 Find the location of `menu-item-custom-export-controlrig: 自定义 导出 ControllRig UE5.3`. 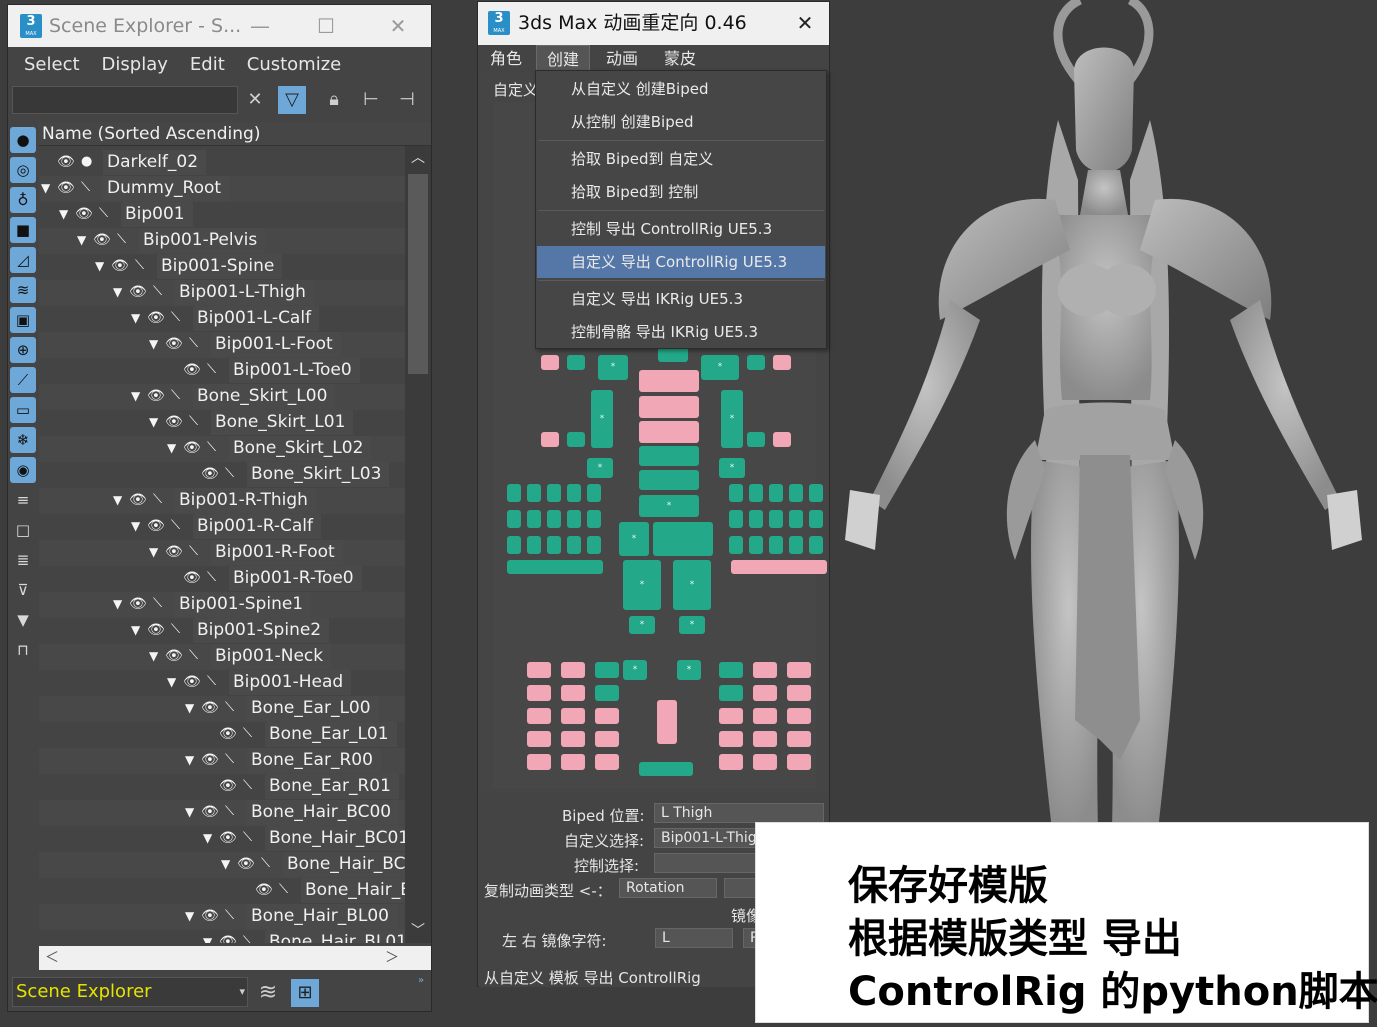

menu-item-custom-export-controlrig: 自定义 导出 ControllRig UE5.3 is located at coordinates (681, 262).